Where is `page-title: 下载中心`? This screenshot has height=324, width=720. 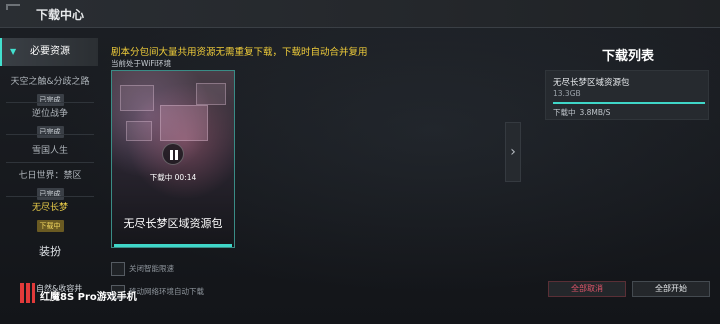 page-title: 下载中心 is located at coordinates (60, 15).